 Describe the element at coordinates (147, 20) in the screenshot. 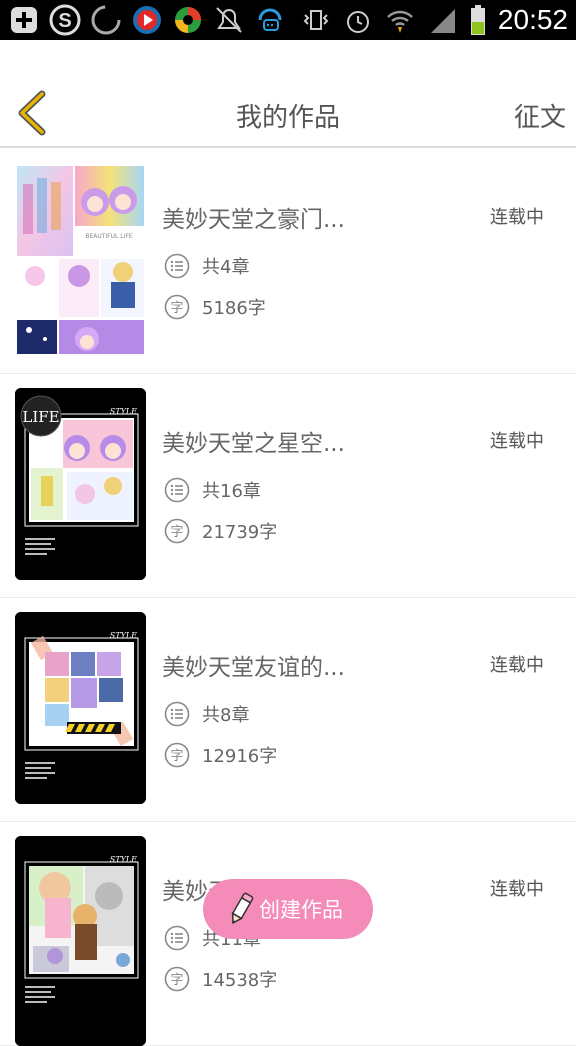

I see `play-app-icon` at that location.